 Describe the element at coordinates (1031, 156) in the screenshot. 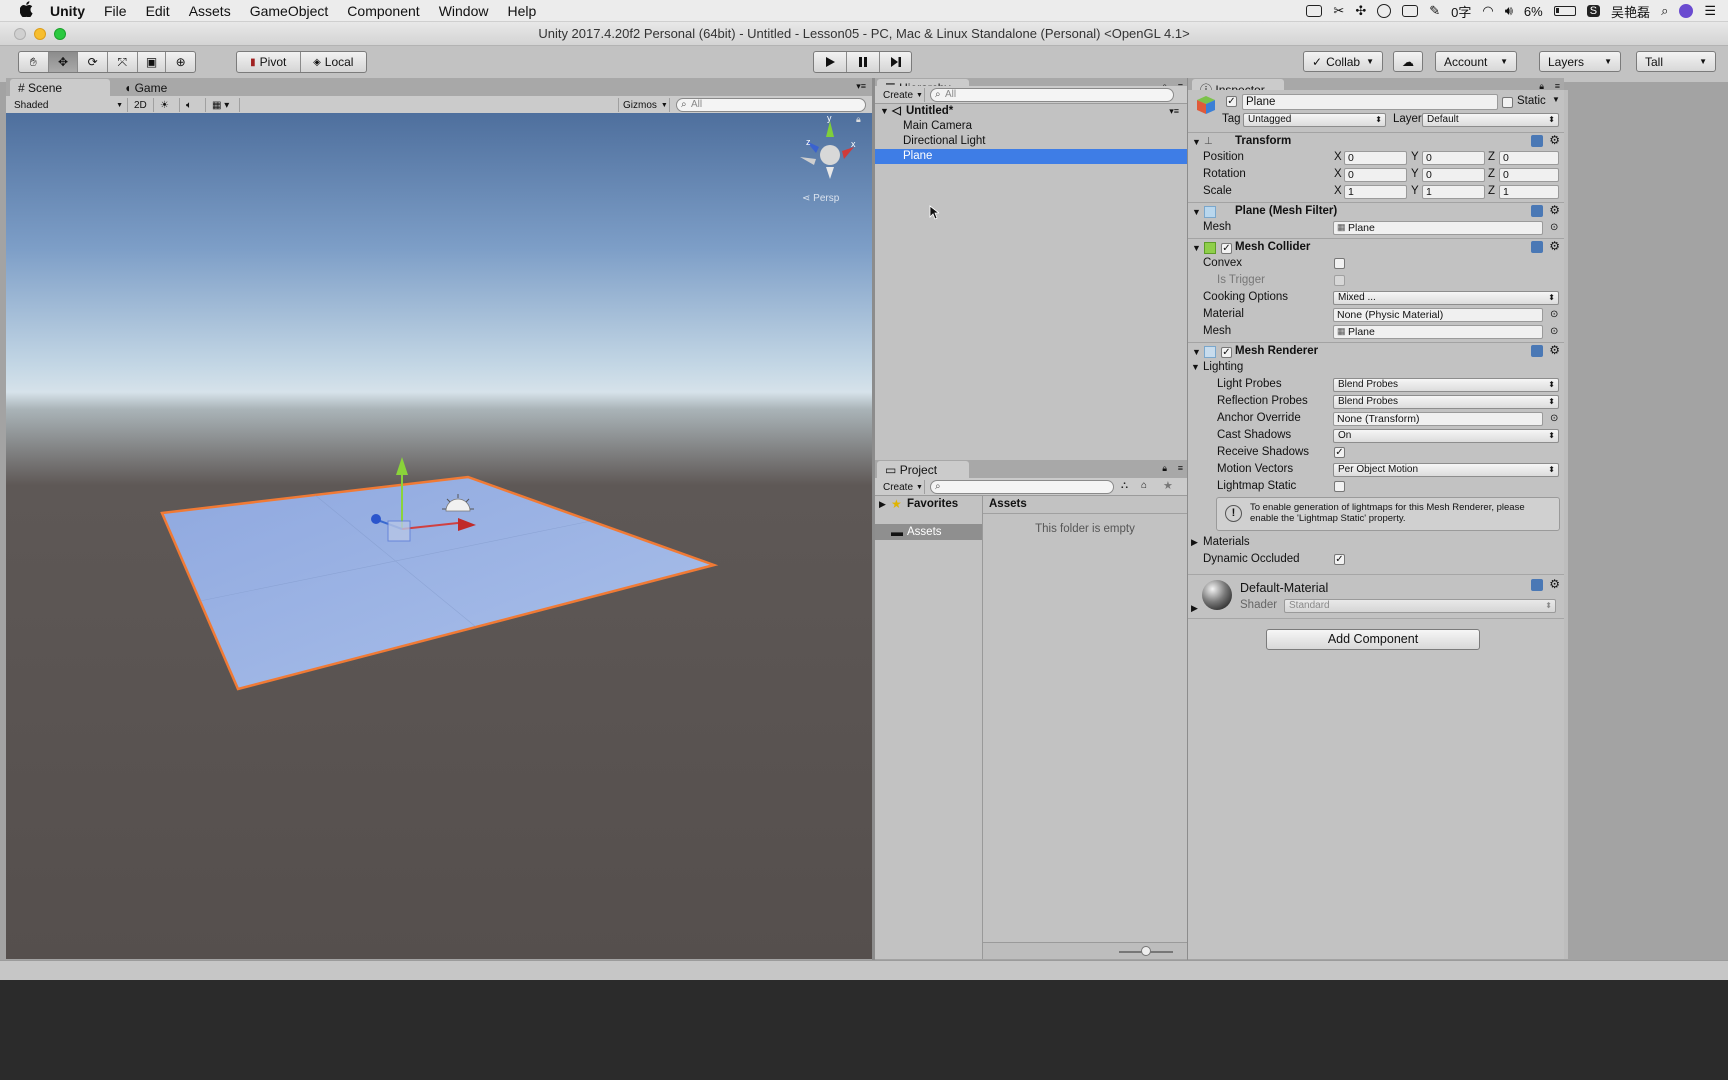

I see `hierarchy-item-plane: Plane` at that location.